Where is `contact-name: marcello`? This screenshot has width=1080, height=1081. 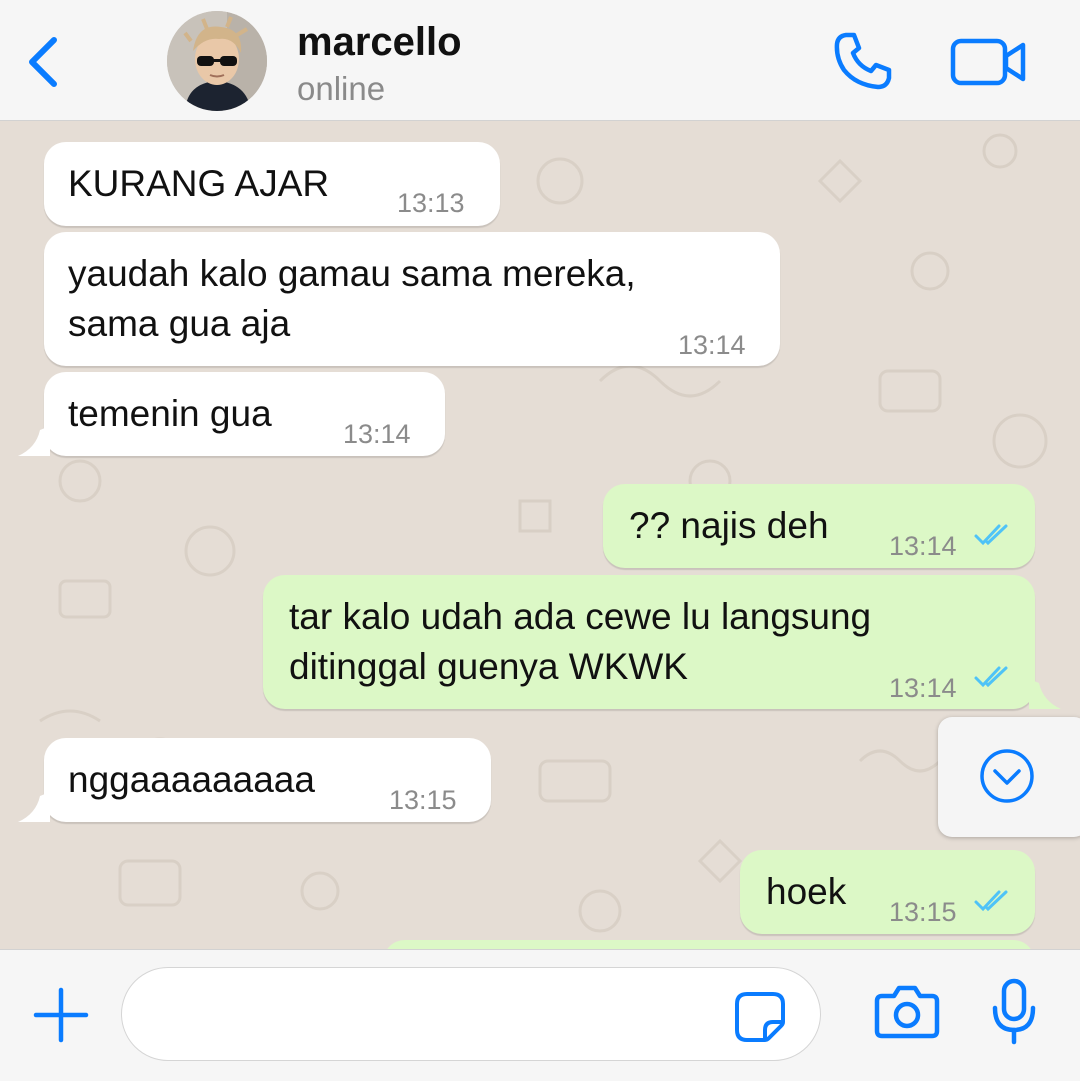
contact-name: marcello is located at coordinates (379, 42).